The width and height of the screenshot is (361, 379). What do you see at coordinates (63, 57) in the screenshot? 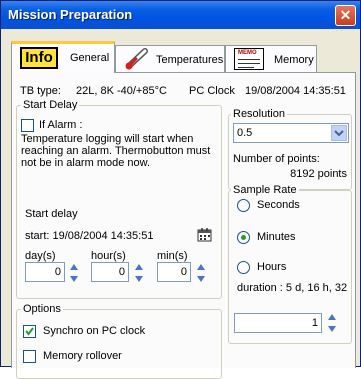
I see `tab-general: Info General` at bounding box center [63, 57].